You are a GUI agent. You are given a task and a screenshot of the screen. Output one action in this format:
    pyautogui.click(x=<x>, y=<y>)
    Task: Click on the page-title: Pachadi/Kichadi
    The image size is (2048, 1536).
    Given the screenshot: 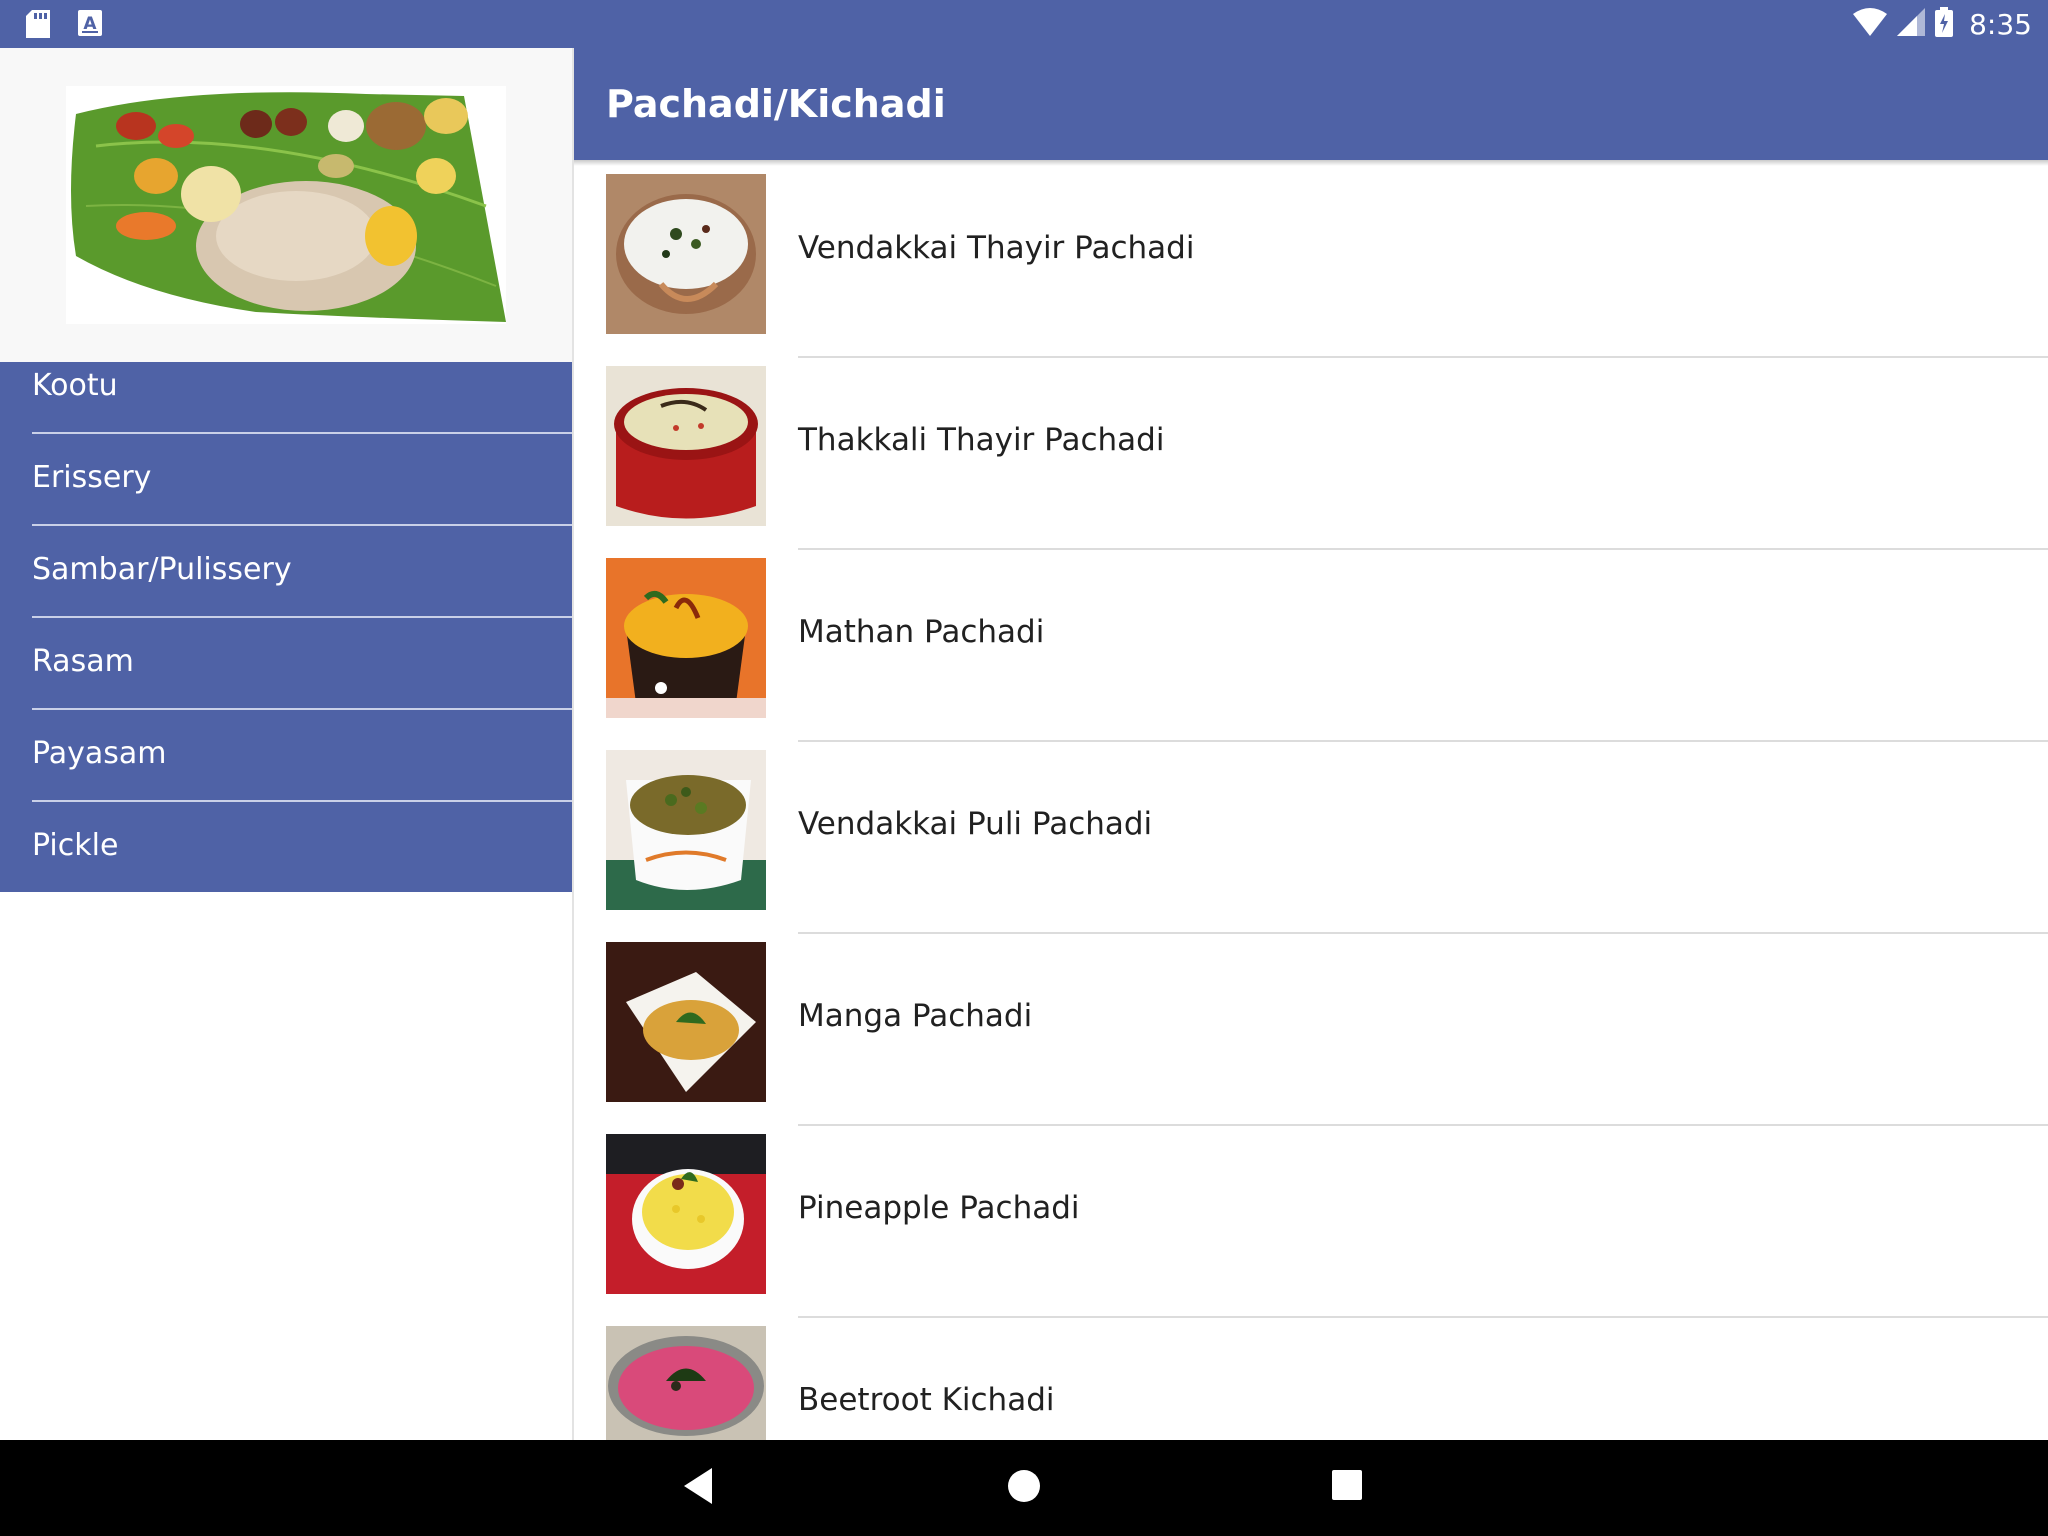 What is the action you would take?
    pyautogui.click(x=776, y=104)
    